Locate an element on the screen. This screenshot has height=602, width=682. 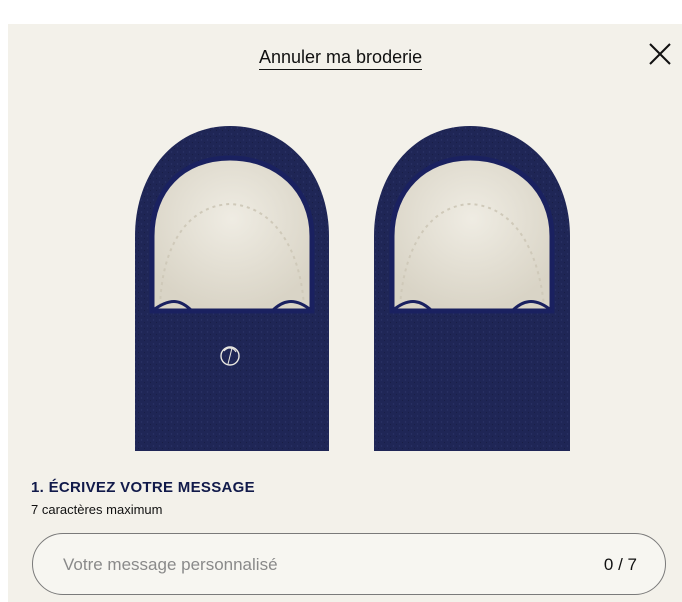
message-field: 0 / 7 is located at coordinates (349, 564).